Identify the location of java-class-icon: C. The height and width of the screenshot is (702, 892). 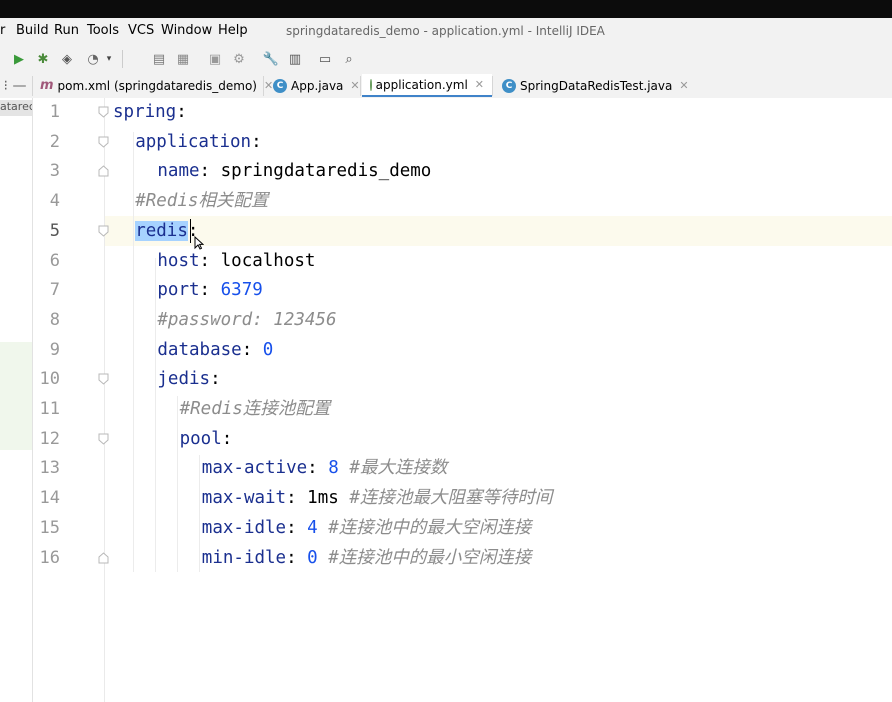
(509, 85).